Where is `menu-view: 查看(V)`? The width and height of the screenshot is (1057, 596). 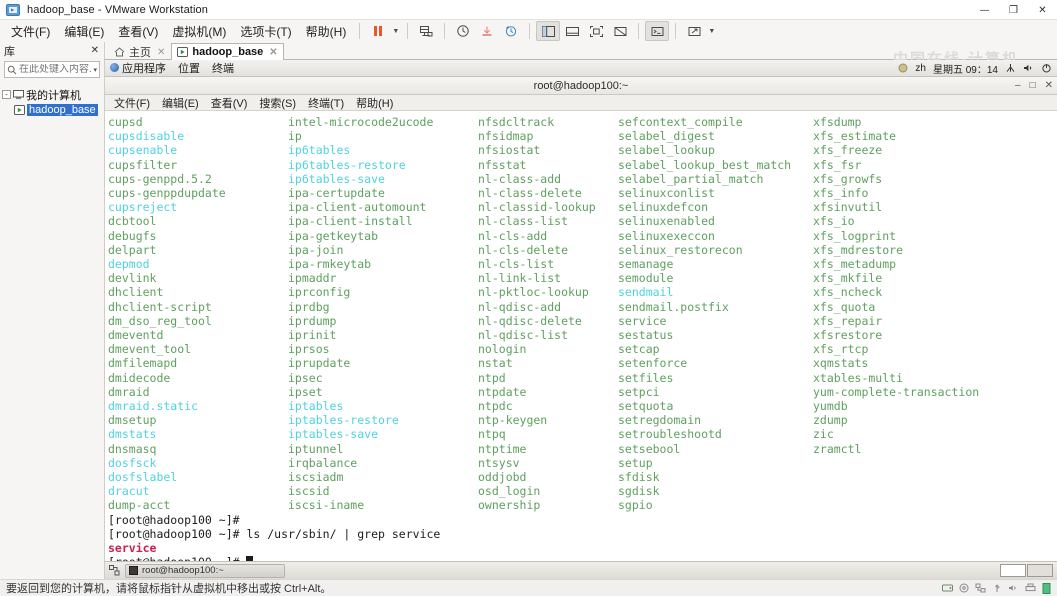 menu-view: 查看(V) is located at coordinates (138, 31).